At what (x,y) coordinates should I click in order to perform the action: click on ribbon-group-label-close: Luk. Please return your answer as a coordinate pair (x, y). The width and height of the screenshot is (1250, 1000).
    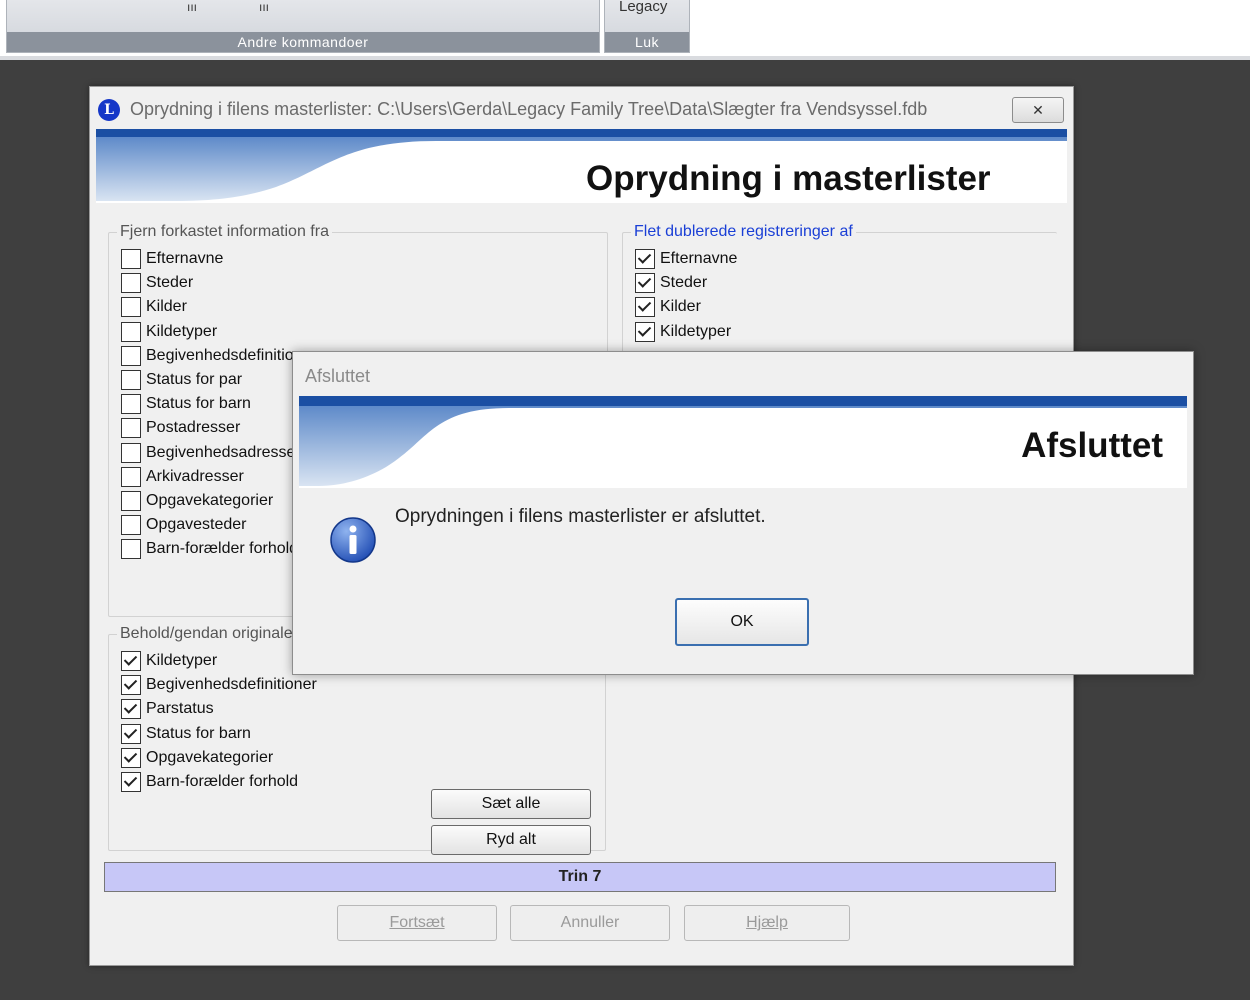
    Looking at the image, I should click on (647, 42).